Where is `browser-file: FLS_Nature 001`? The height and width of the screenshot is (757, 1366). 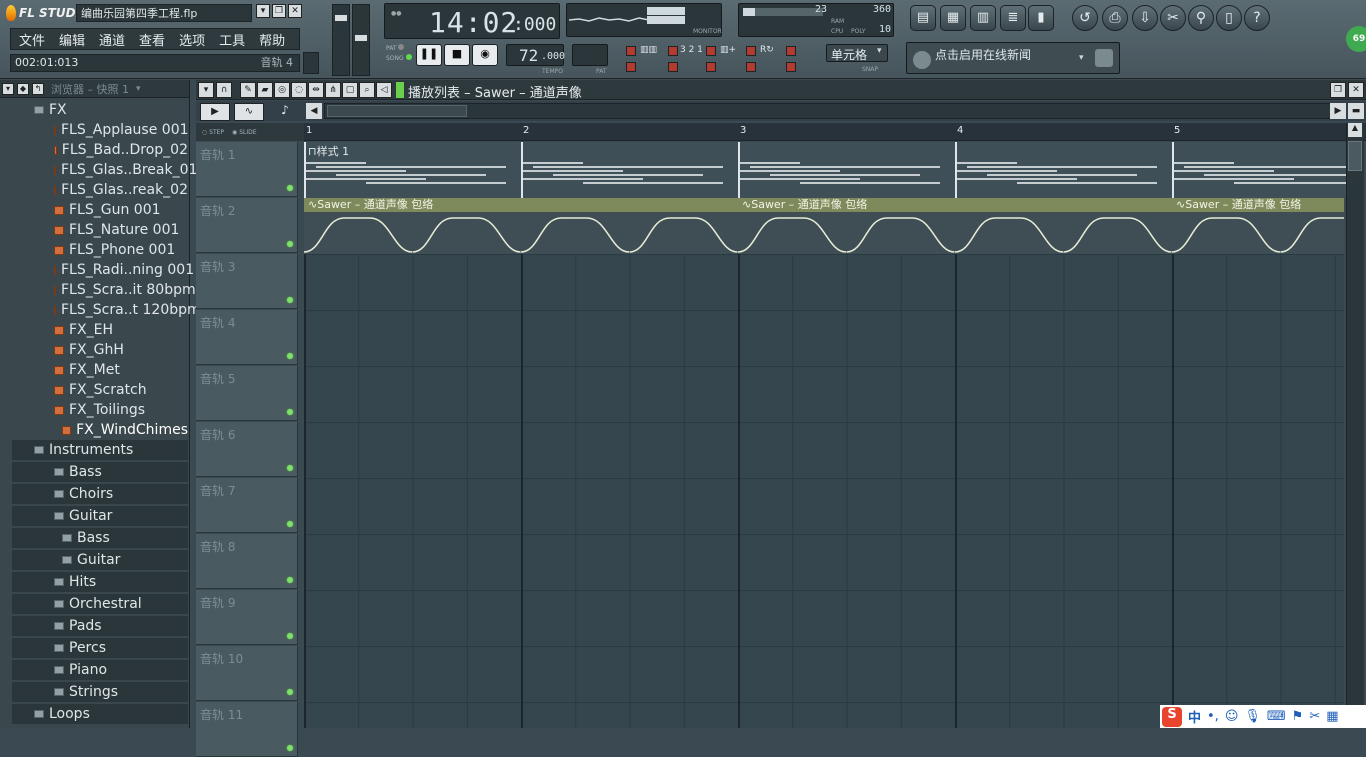
browser-file: FLS_Nature 001 is located at coordinates (100, 230).